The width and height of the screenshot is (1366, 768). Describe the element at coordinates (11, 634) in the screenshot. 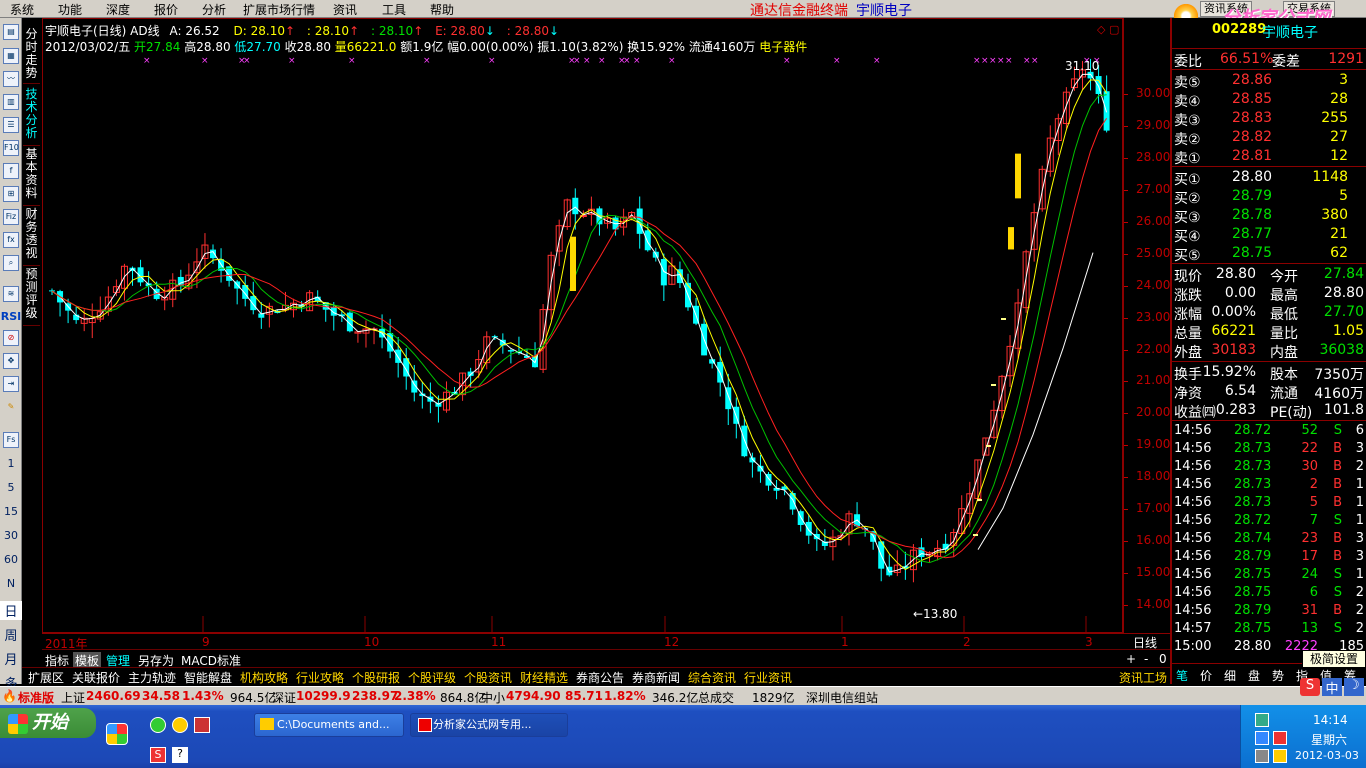

I see `period-week: 周` at that location.